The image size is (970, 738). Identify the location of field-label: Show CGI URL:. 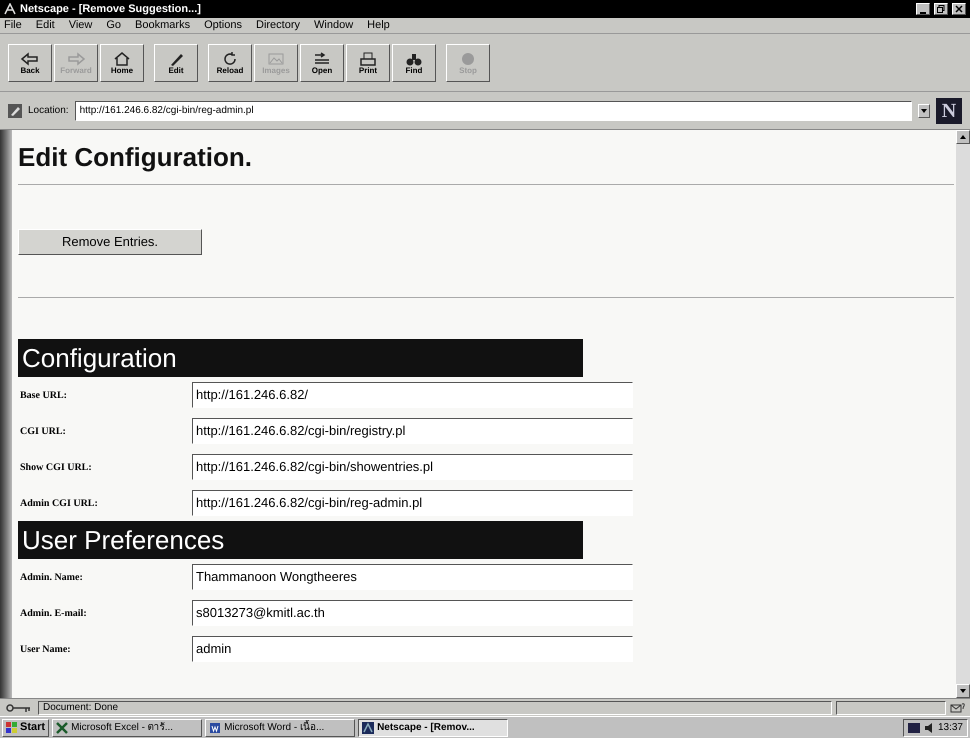
(56, 467).